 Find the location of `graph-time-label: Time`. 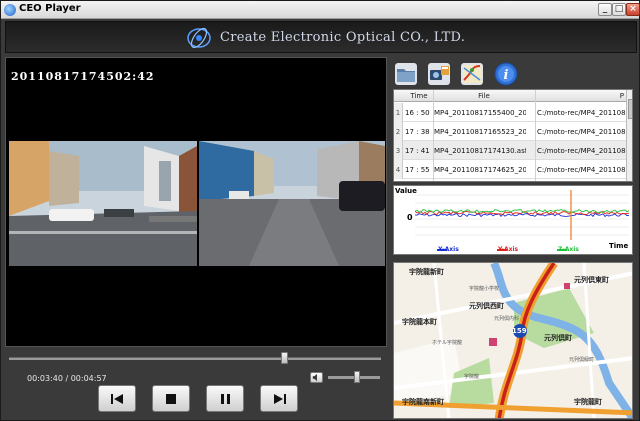

graph-time-label: Time is located at coordinates (619, 246).